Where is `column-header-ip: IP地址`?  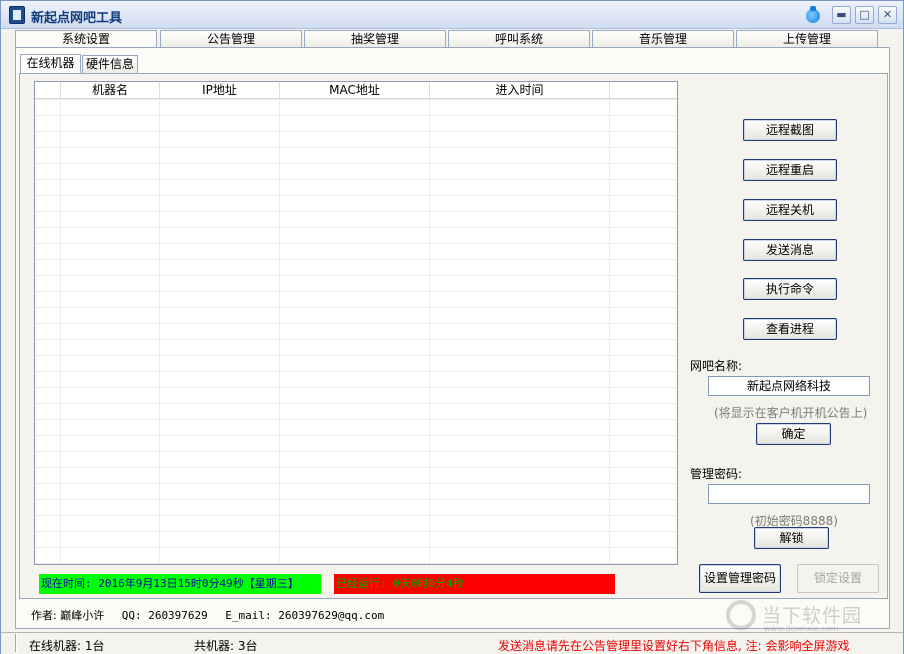 column-header-ip: IP地址 is located at coordinates (220, 90).